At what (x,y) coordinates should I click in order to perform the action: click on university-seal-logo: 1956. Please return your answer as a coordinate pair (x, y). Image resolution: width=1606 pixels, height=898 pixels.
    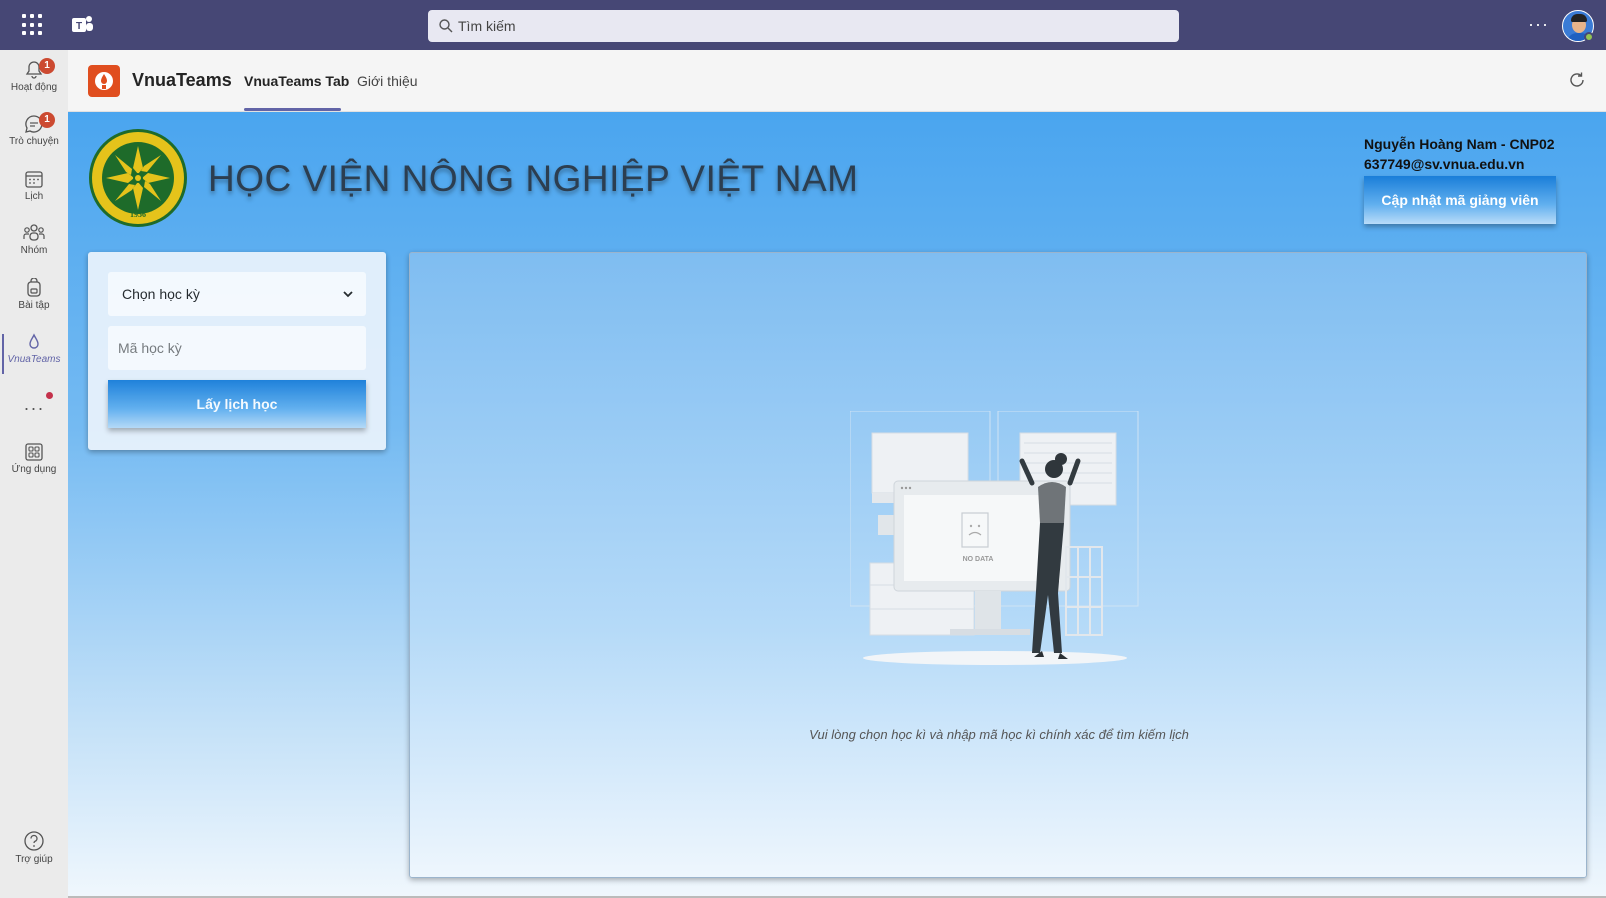
    Looking at the image, I should click on (138, 178).